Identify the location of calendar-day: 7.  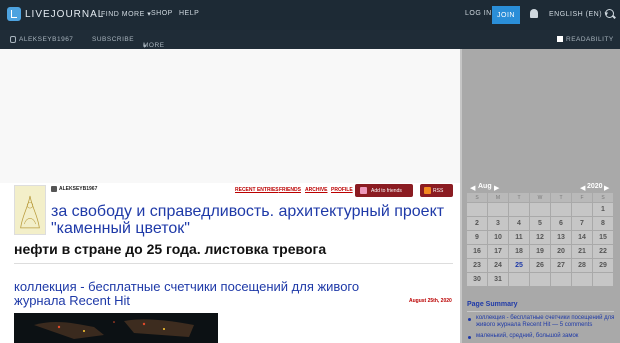
(582, 224).